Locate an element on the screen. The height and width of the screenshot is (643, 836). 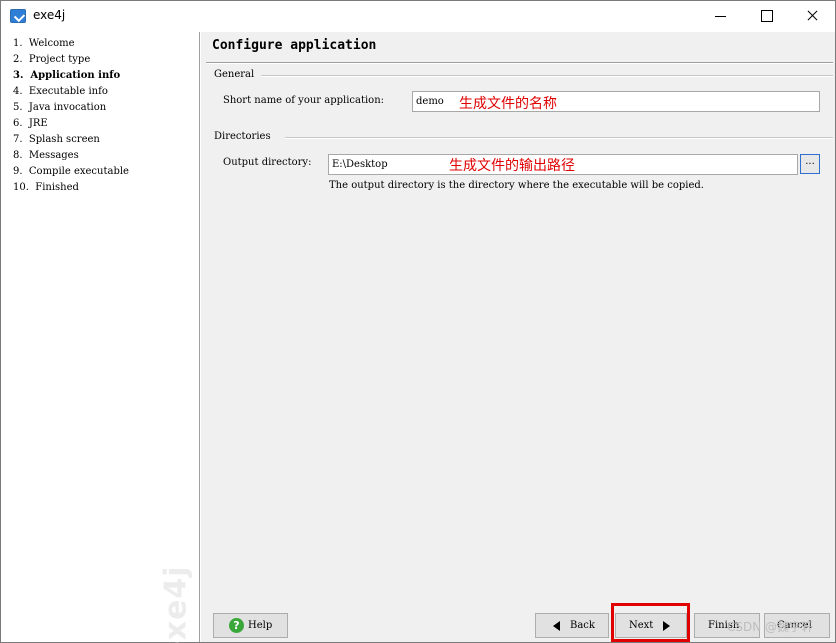
step-messages: 8. Messages is located at coordinates (46, 155).